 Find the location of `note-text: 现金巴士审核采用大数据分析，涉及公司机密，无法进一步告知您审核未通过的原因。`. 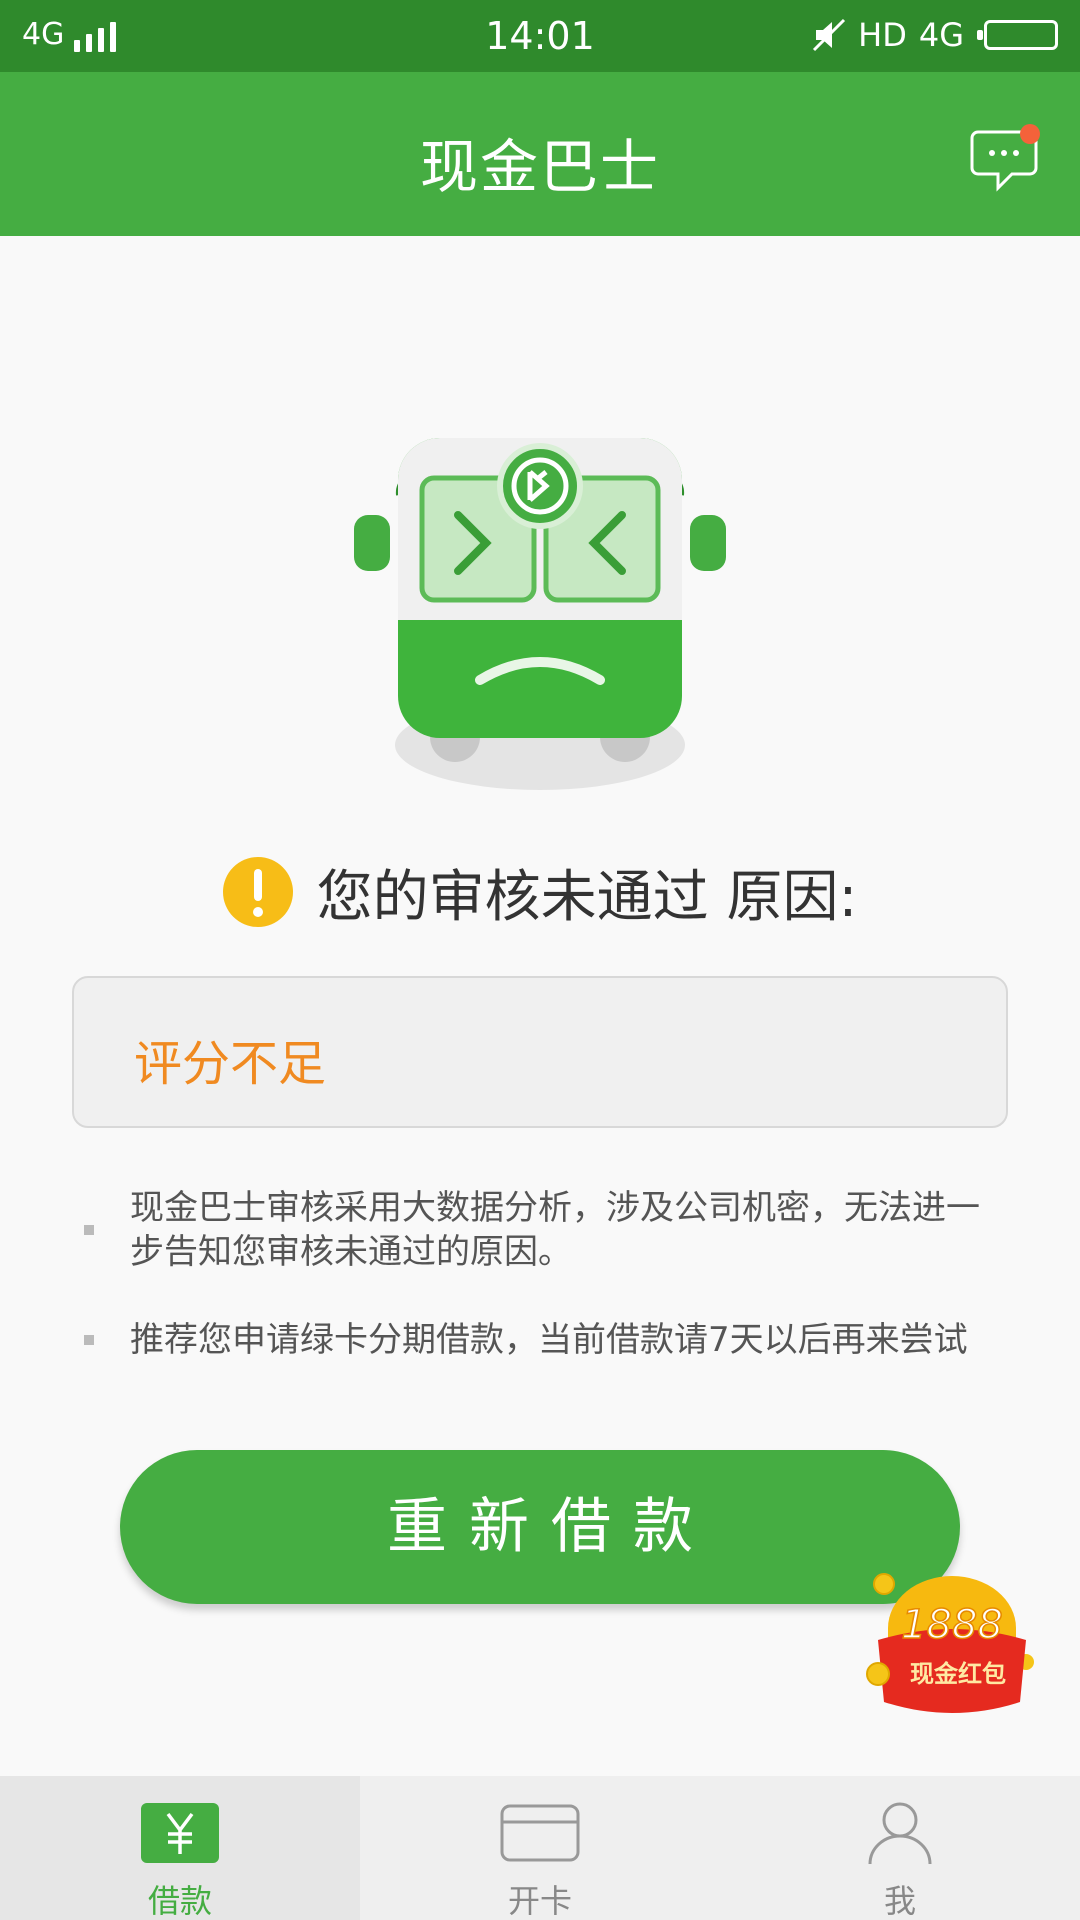

note-text: 现金巴士审核采用大数据分析，涉及公司机密，无法进一步告知您审核未通过的原因。 is located at coordinates (555, 1230).